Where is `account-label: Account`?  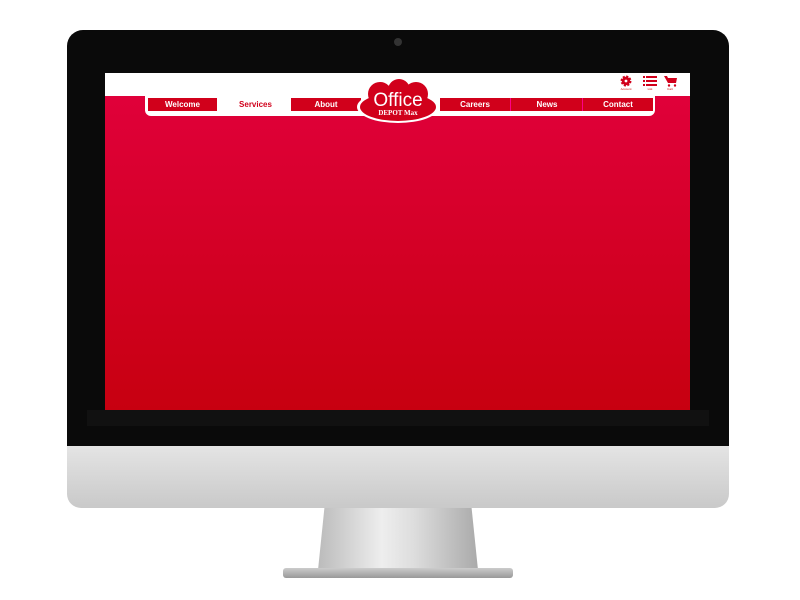
account-label: Account is located at coordinates (626, 89).